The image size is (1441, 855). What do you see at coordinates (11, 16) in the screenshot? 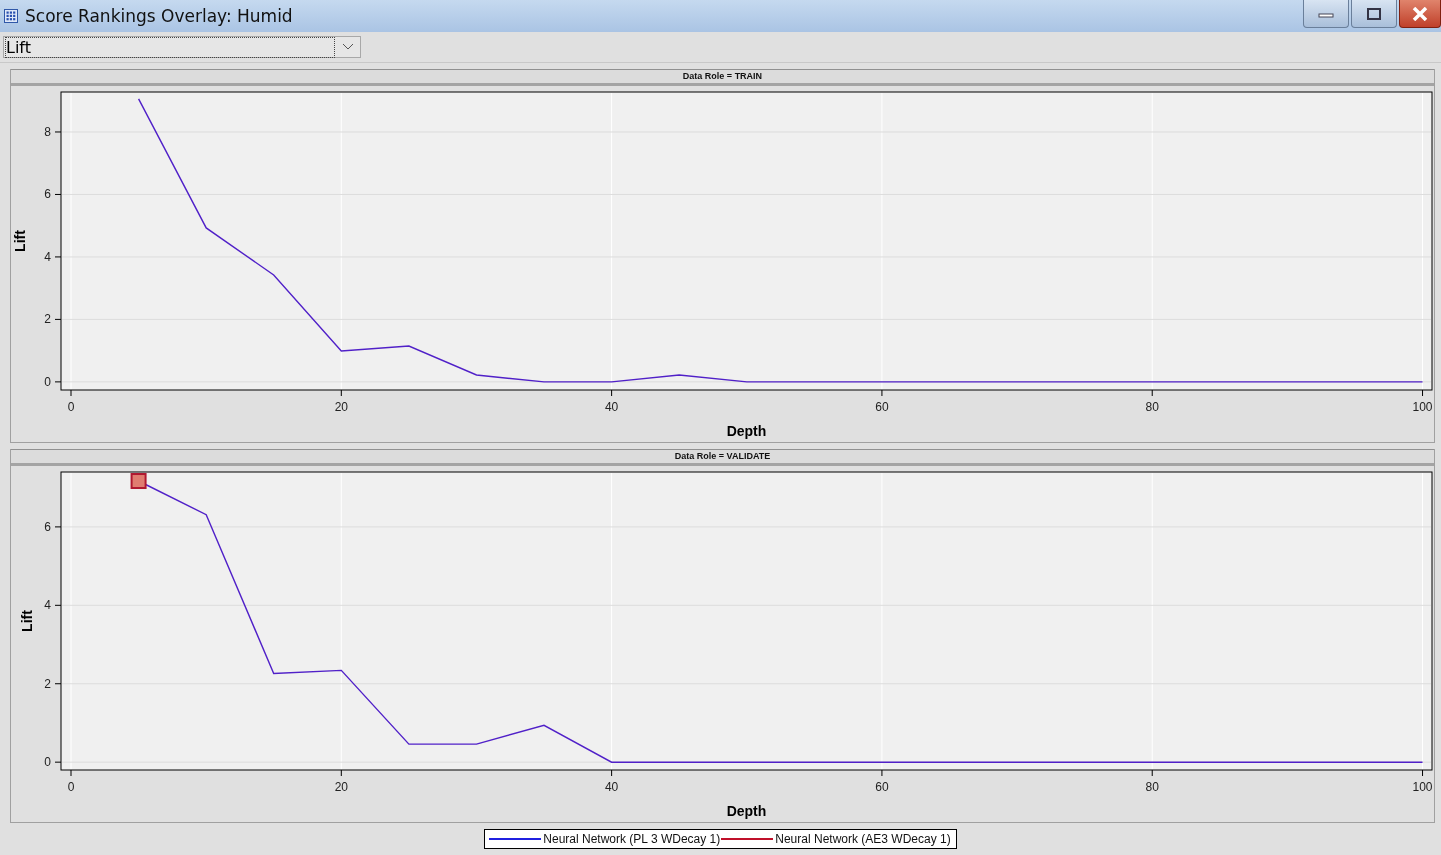
I see `grid-icon` at bounding box center [11, 16].